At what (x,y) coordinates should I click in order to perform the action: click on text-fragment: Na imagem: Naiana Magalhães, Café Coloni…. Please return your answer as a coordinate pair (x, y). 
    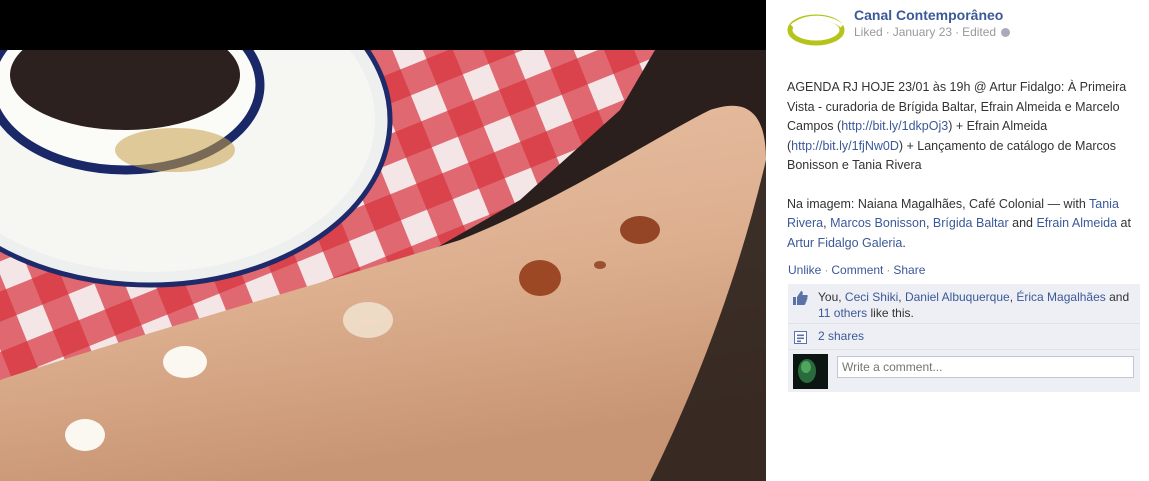
    Looking at the image, I should click on (916, 203).